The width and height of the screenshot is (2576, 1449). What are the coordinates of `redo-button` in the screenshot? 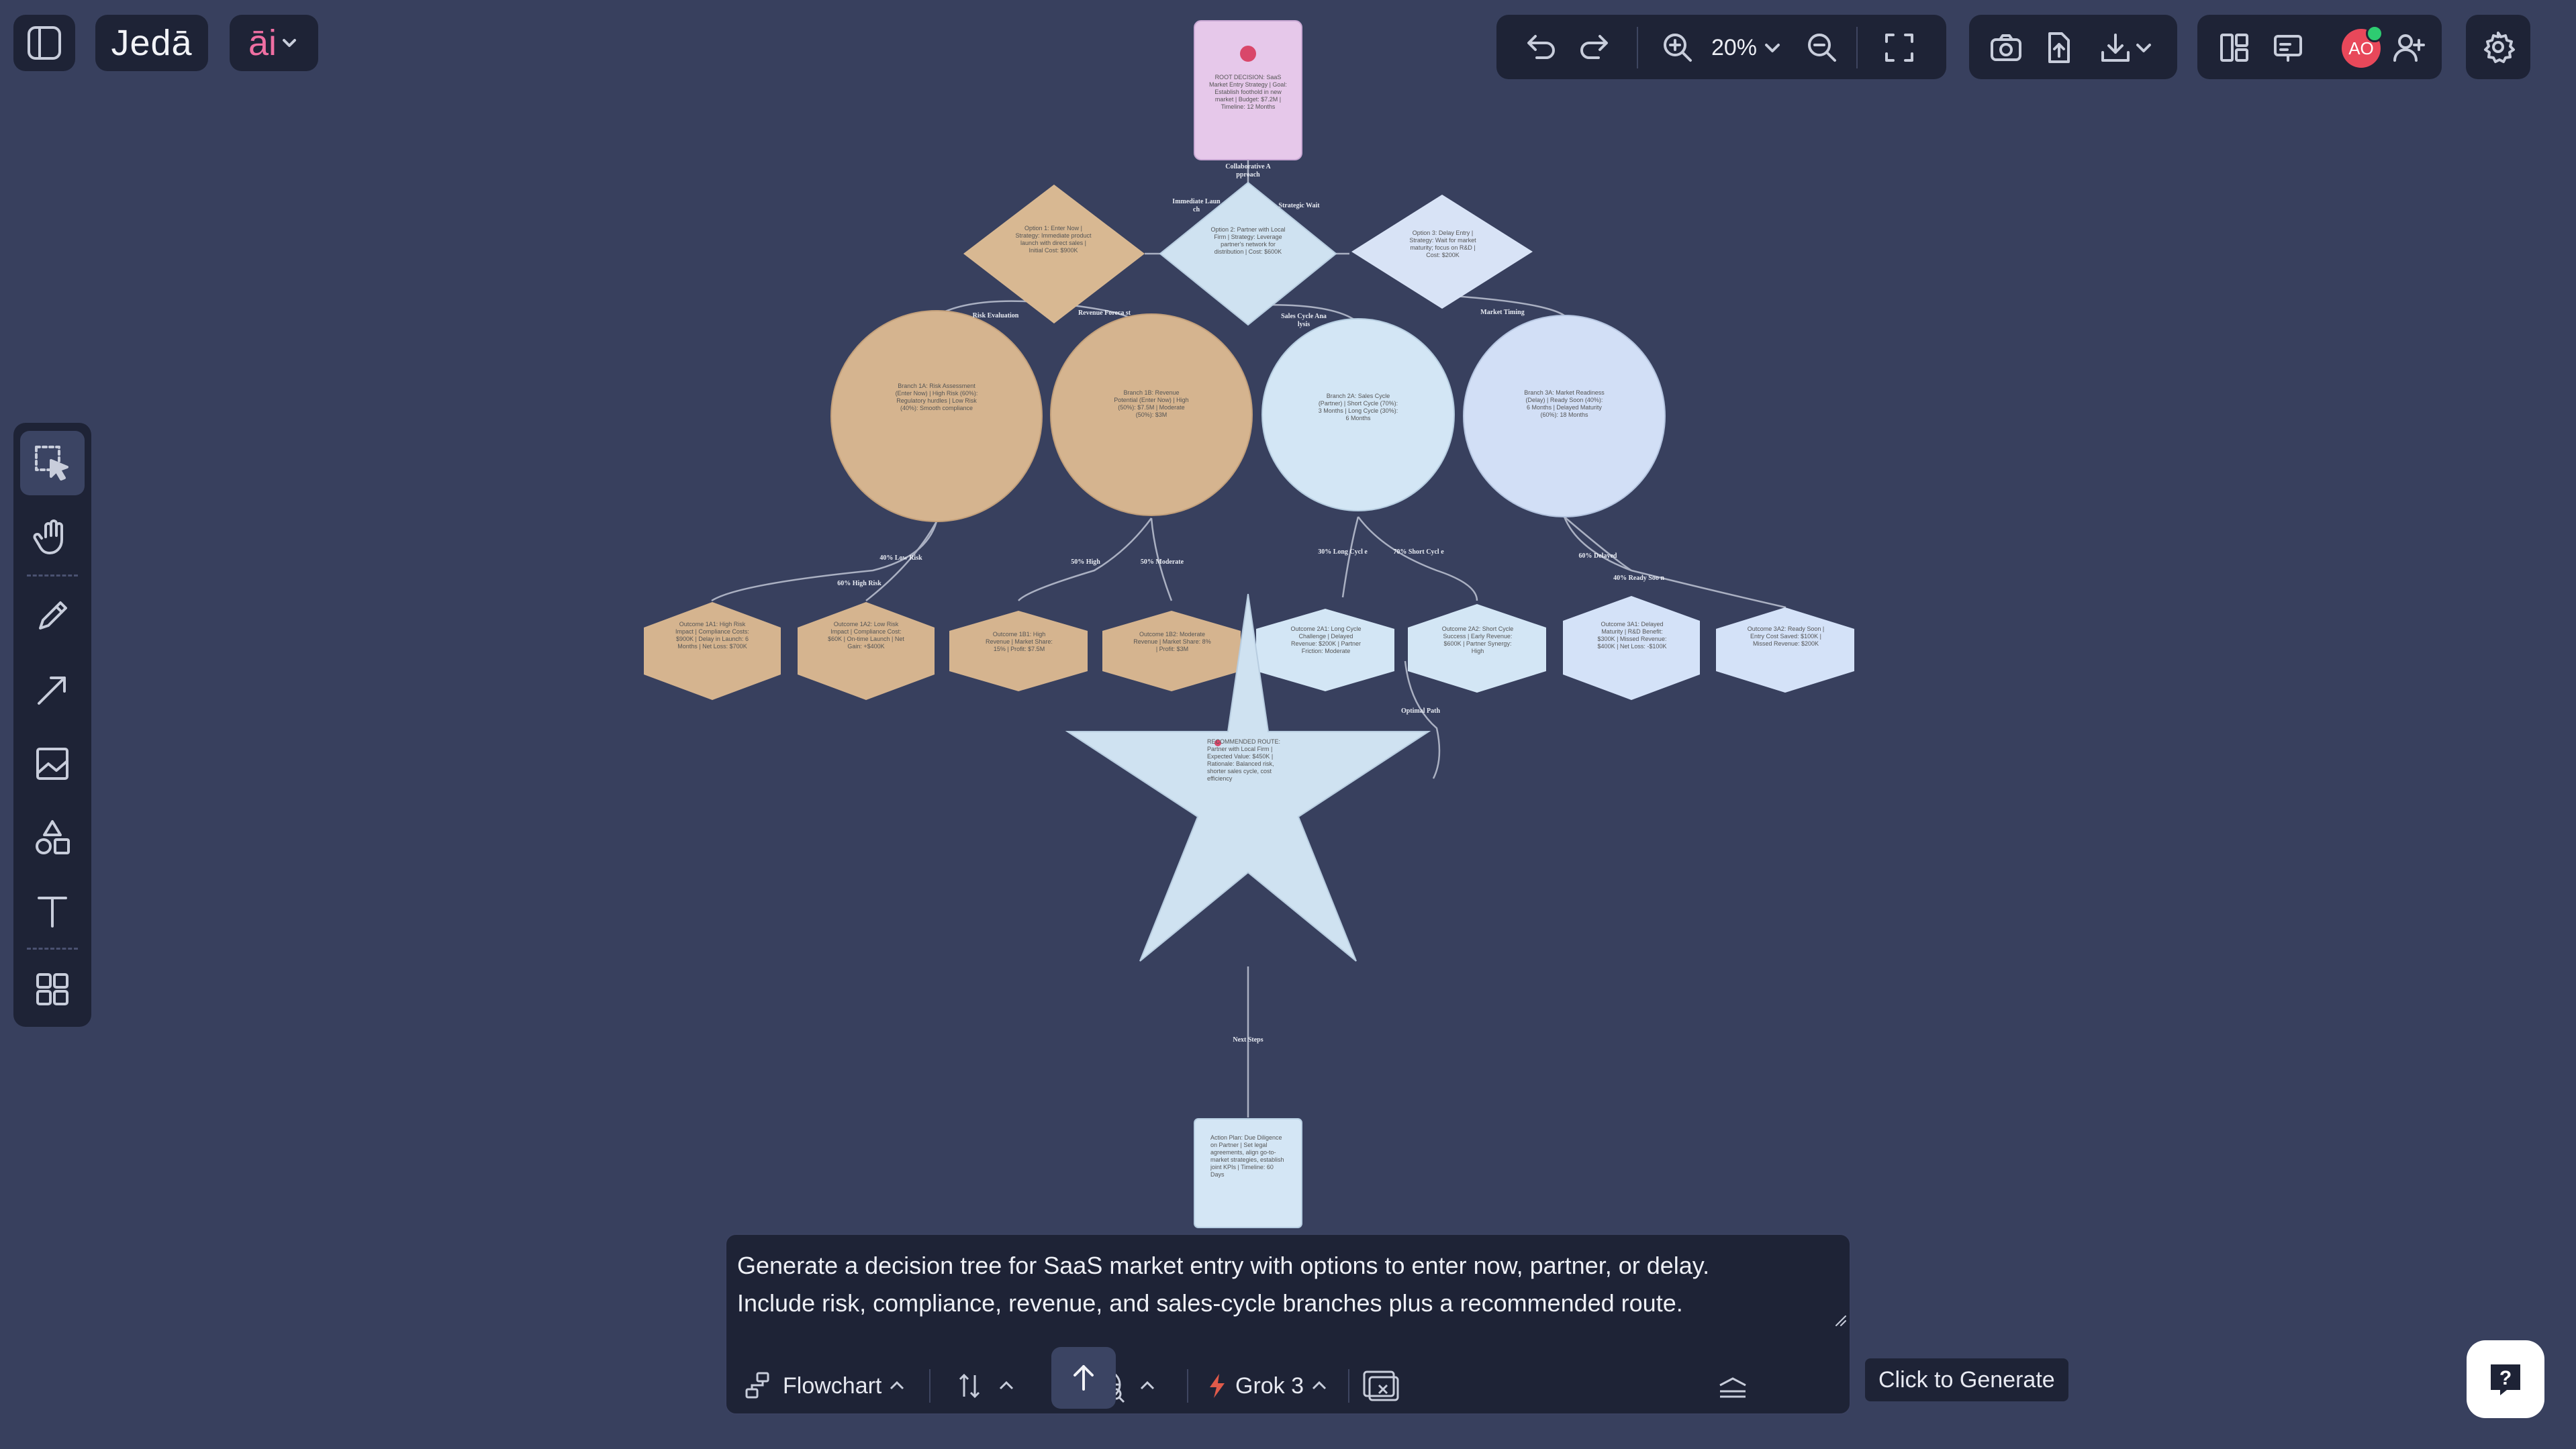 It's located at (1595, 47).